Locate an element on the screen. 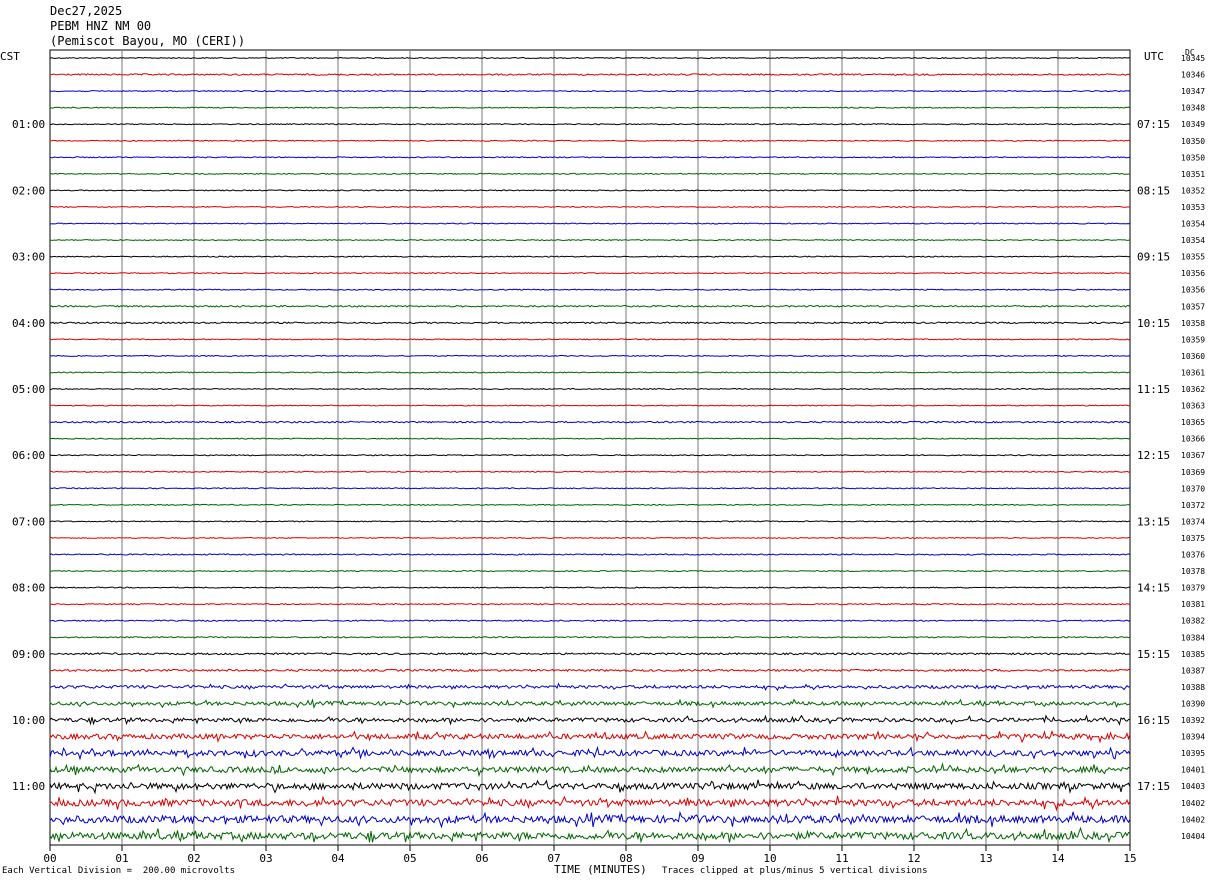 This screenshot has width=1210, height=886. x-tick-label: 11 is located at coordinates (841, 858).